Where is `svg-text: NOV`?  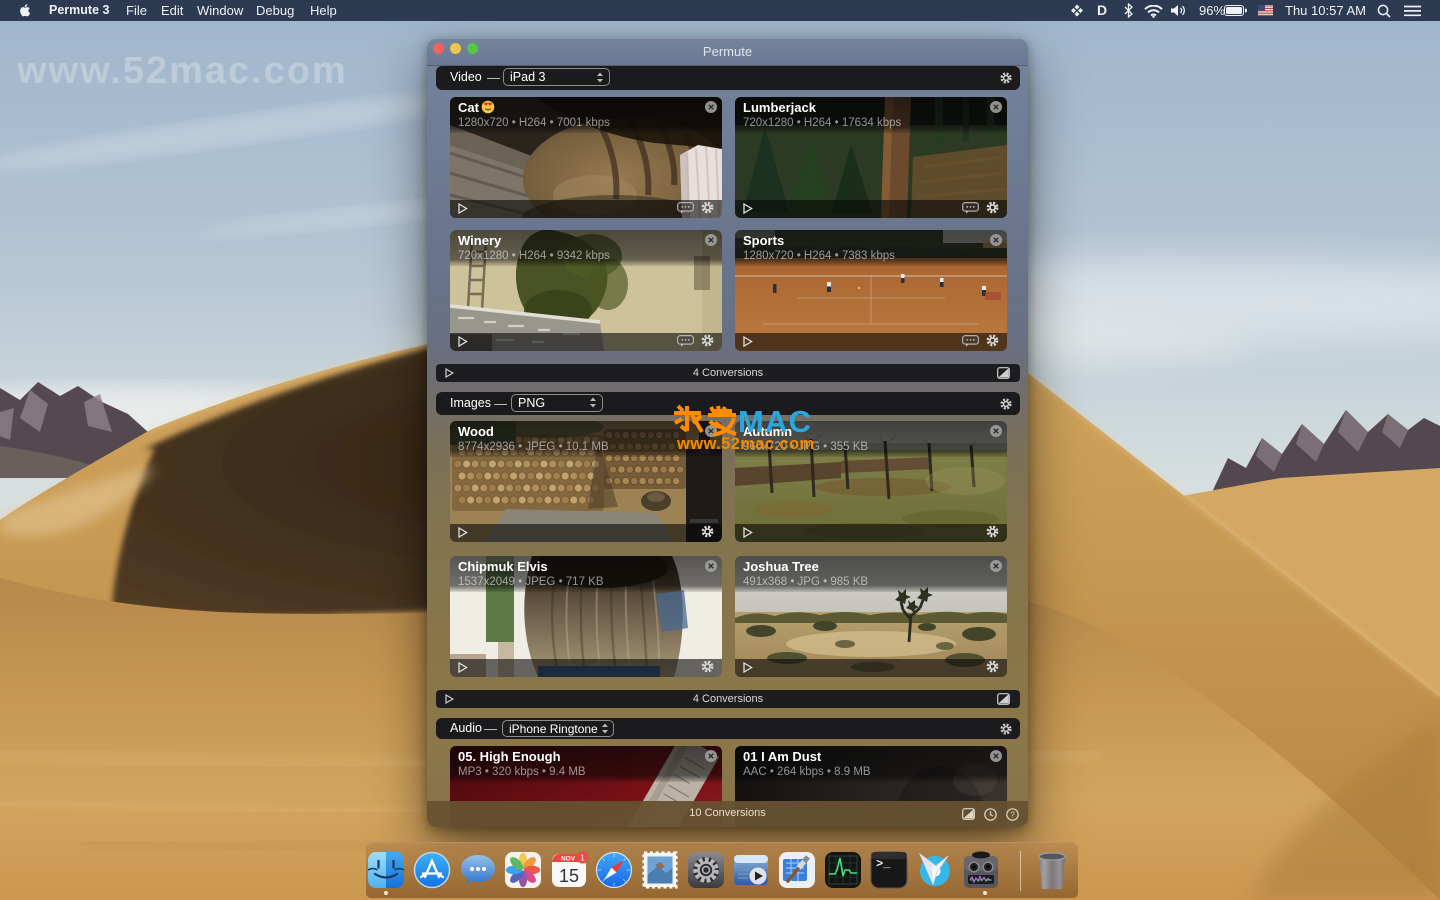 svg-text: NOV is located at coordinates (568, 859).